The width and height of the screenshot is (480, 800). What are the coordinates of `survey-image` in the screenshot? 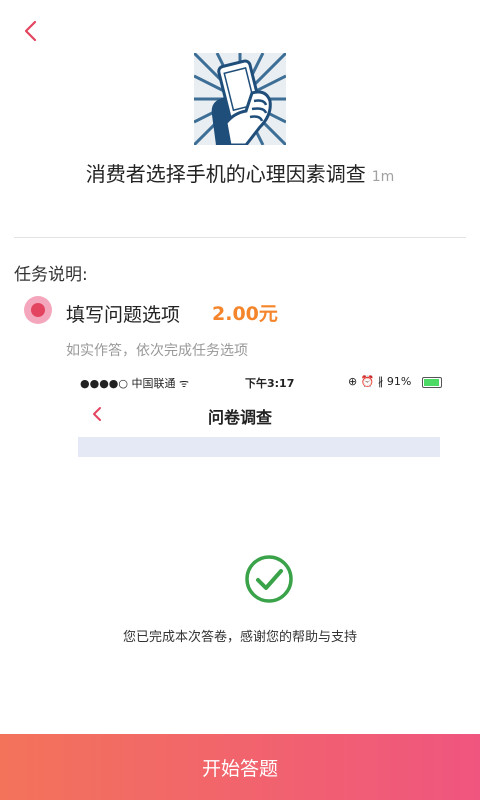 It's located at (240, 99).